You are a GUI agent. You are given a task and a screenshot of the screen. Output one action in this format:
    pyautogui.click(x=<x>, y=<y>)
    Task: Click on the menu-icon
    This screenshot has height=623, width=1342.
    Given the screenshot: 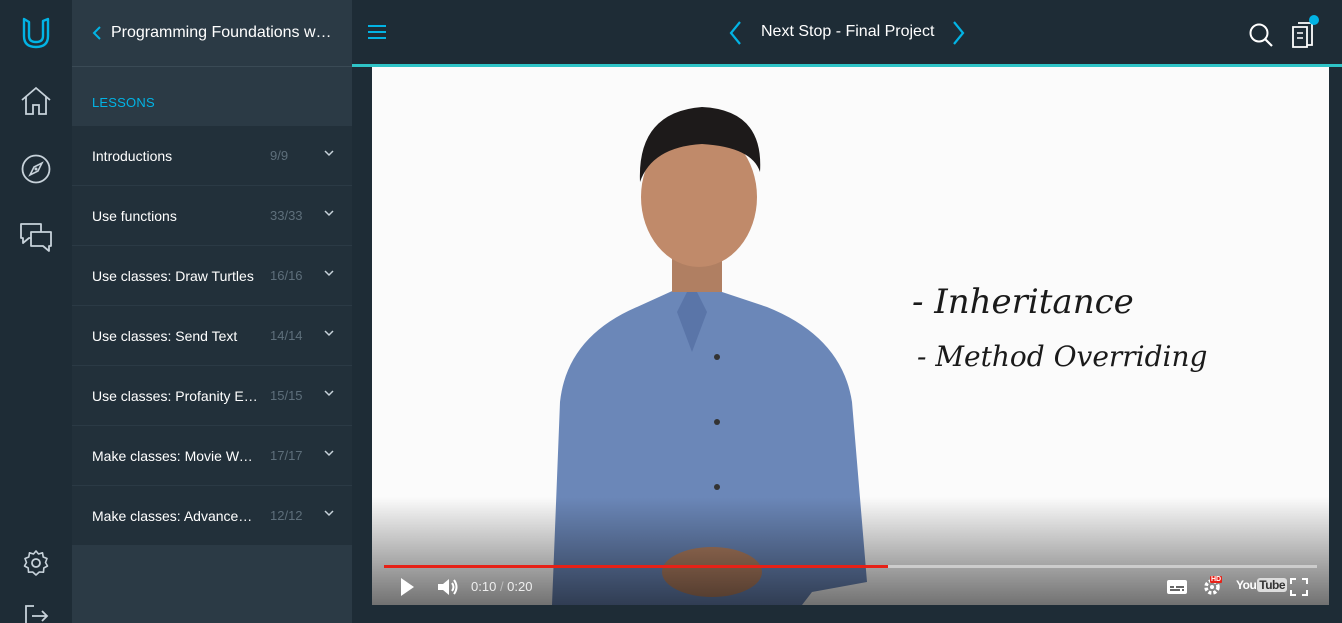 What is the action you would take?
    pyautogui.click(x=377, y=32)
    